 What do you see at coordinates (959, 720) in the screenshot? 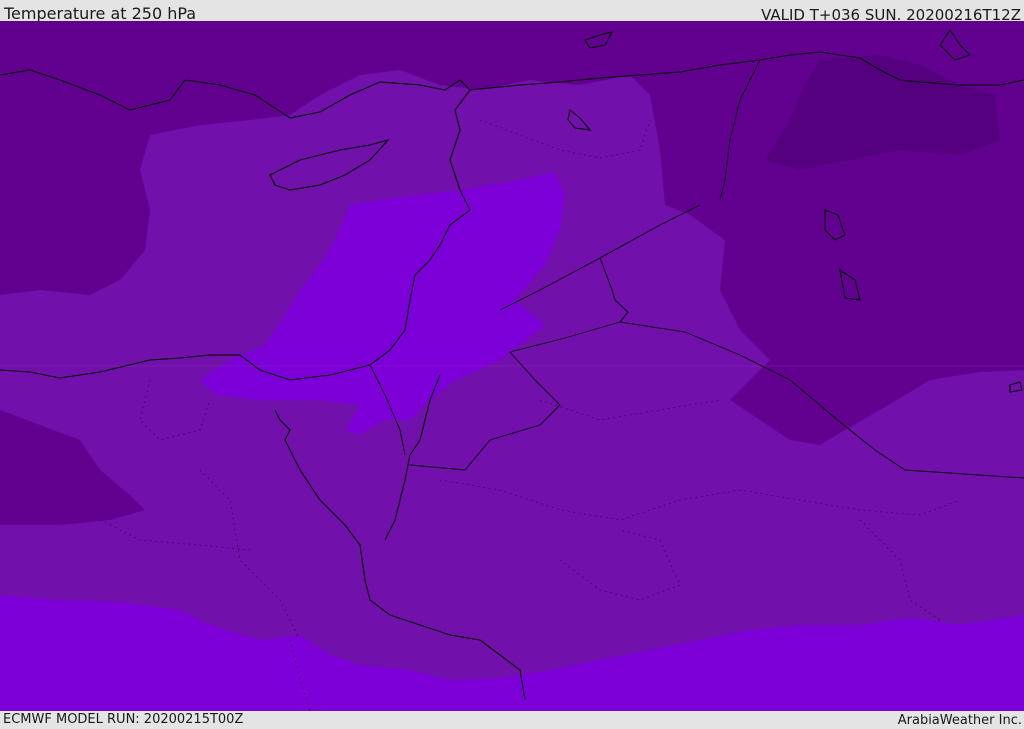
I see `brand-label: ArabiaWeather Inc.` at bounding box center [959, 720].